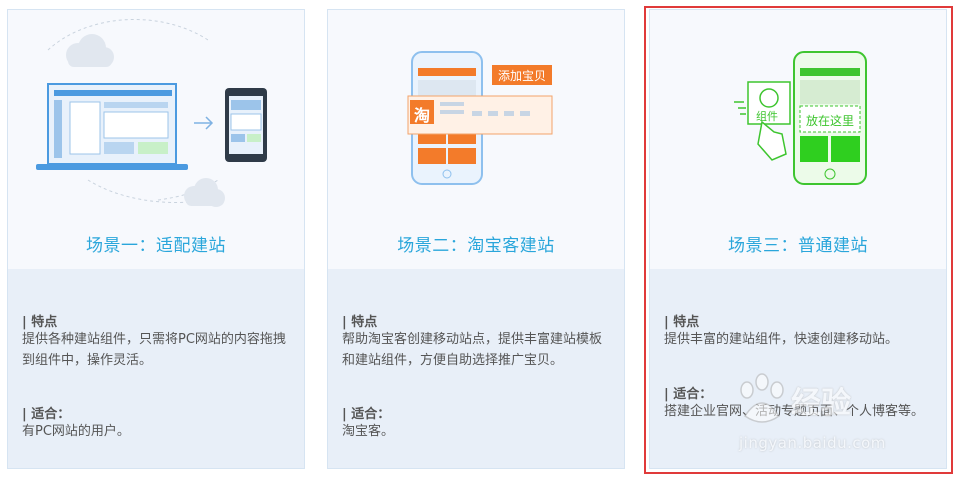 This screenshot has width=962, height=478. What do you see at coordinates (112, 126) in the screenshot?
I see `laptop-icon` at bounding box center [112, 126].